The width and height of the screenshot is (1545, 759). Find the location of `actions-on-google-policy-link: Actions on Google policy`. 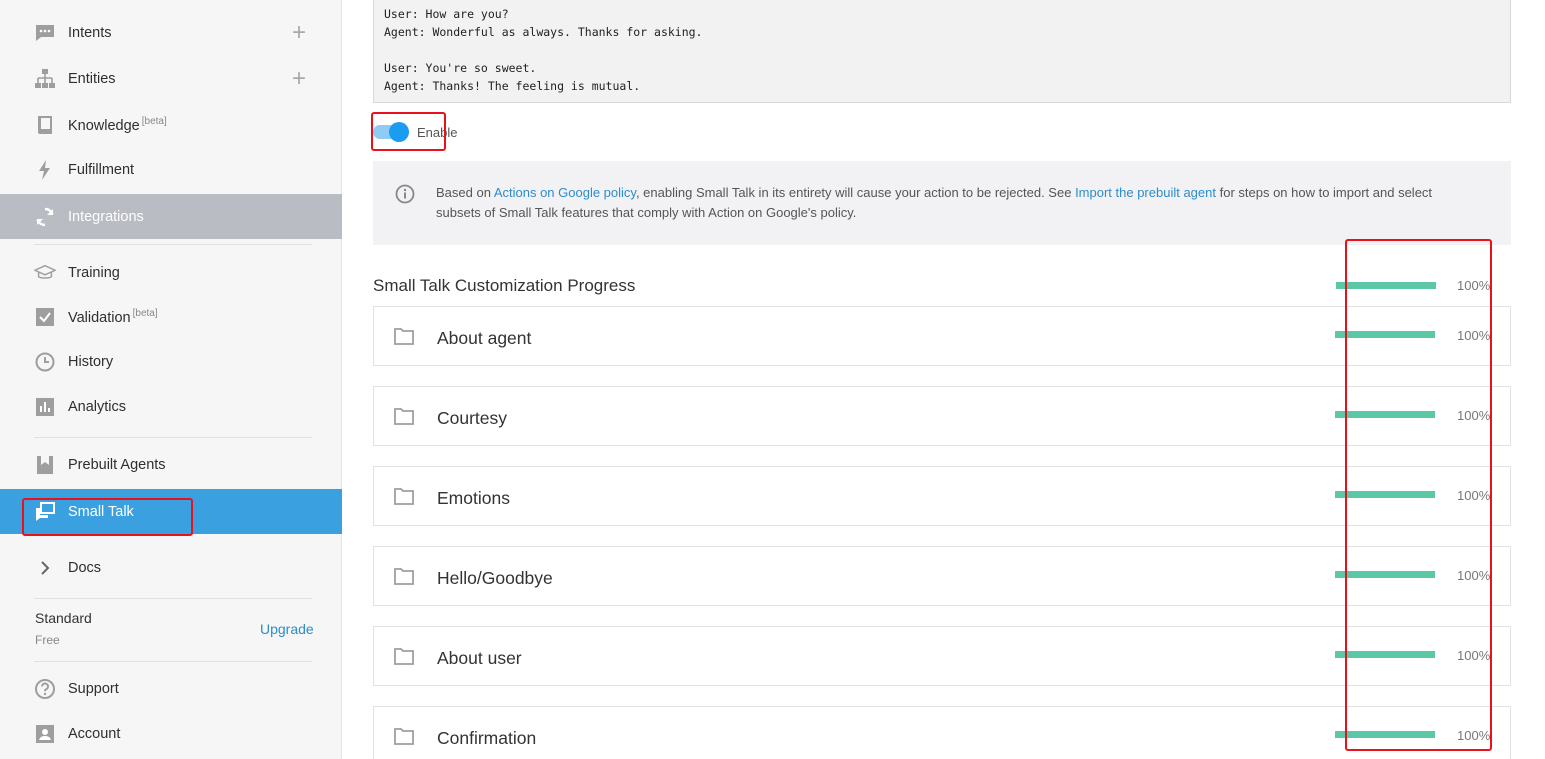

actions-on-google-policy-link: Actions on Google policy is located at coordinates (565, 192).